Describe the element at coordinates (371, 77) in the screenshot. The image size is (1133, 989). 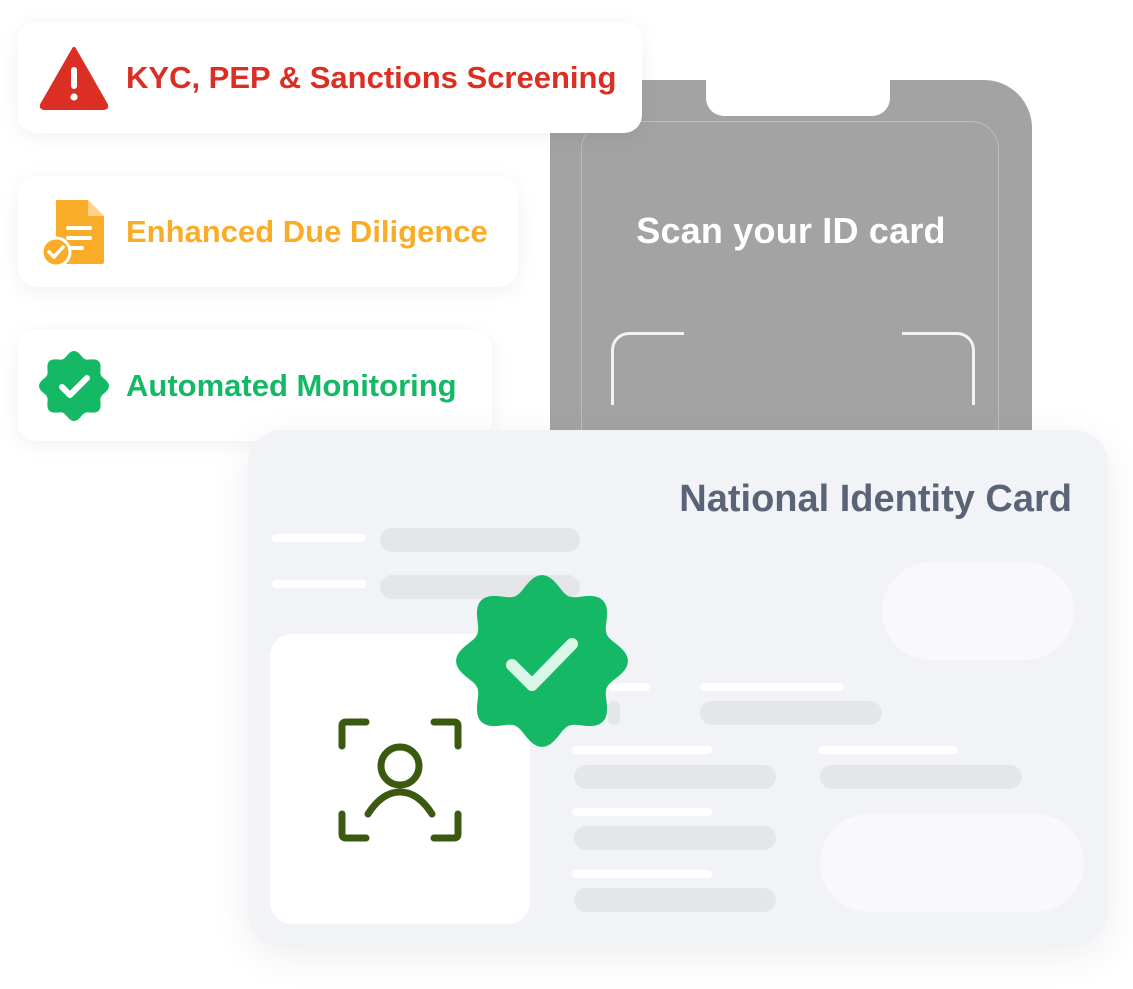
I see `feature-label-screening: KYC, PEP & Sanctions Screening` at that location.